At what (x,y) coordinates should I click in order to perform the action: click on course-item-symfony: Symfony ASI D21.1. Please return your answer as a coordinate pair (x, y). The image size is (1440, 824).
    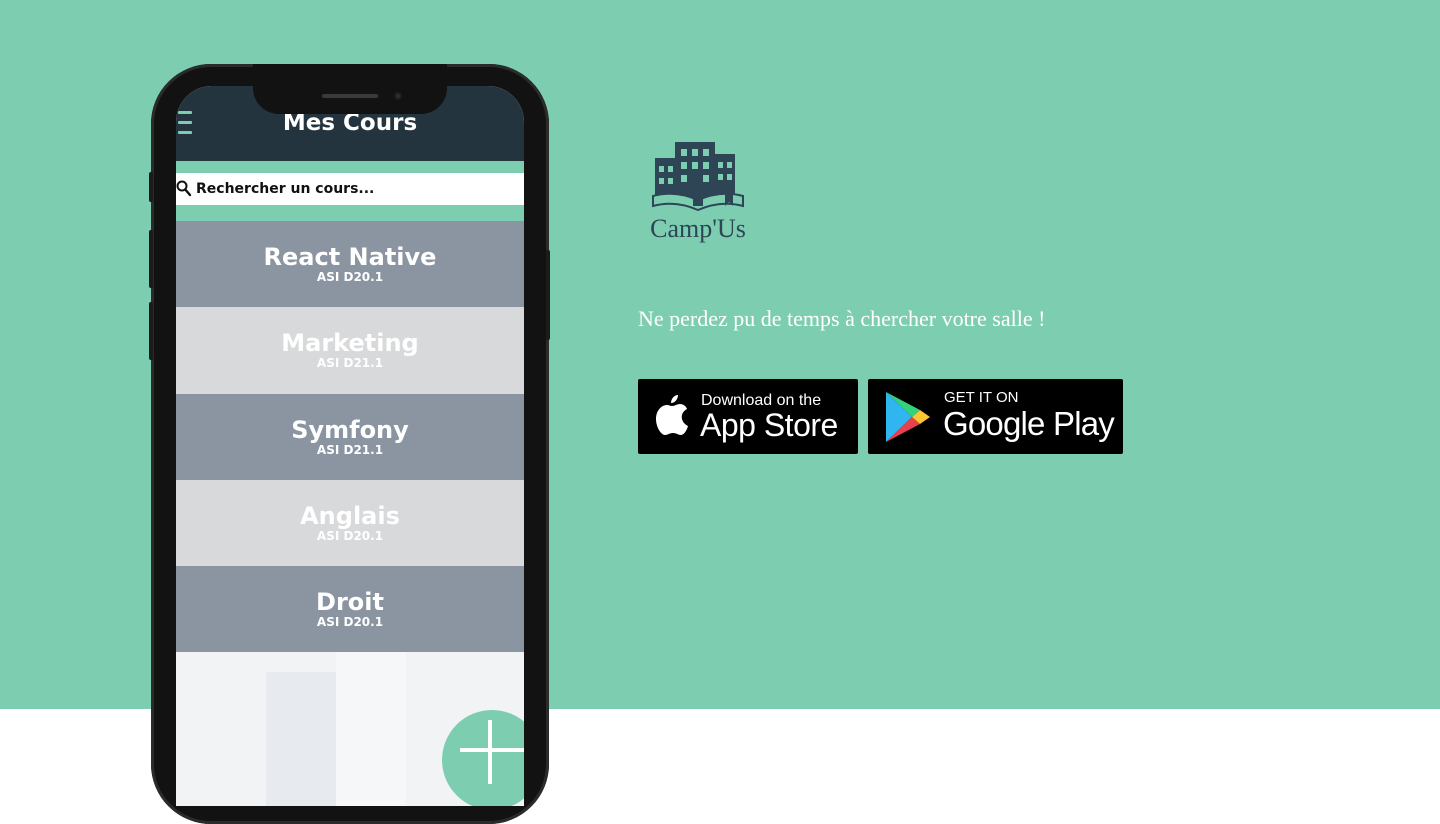
    Looking at the image, I should click on (350, 436).